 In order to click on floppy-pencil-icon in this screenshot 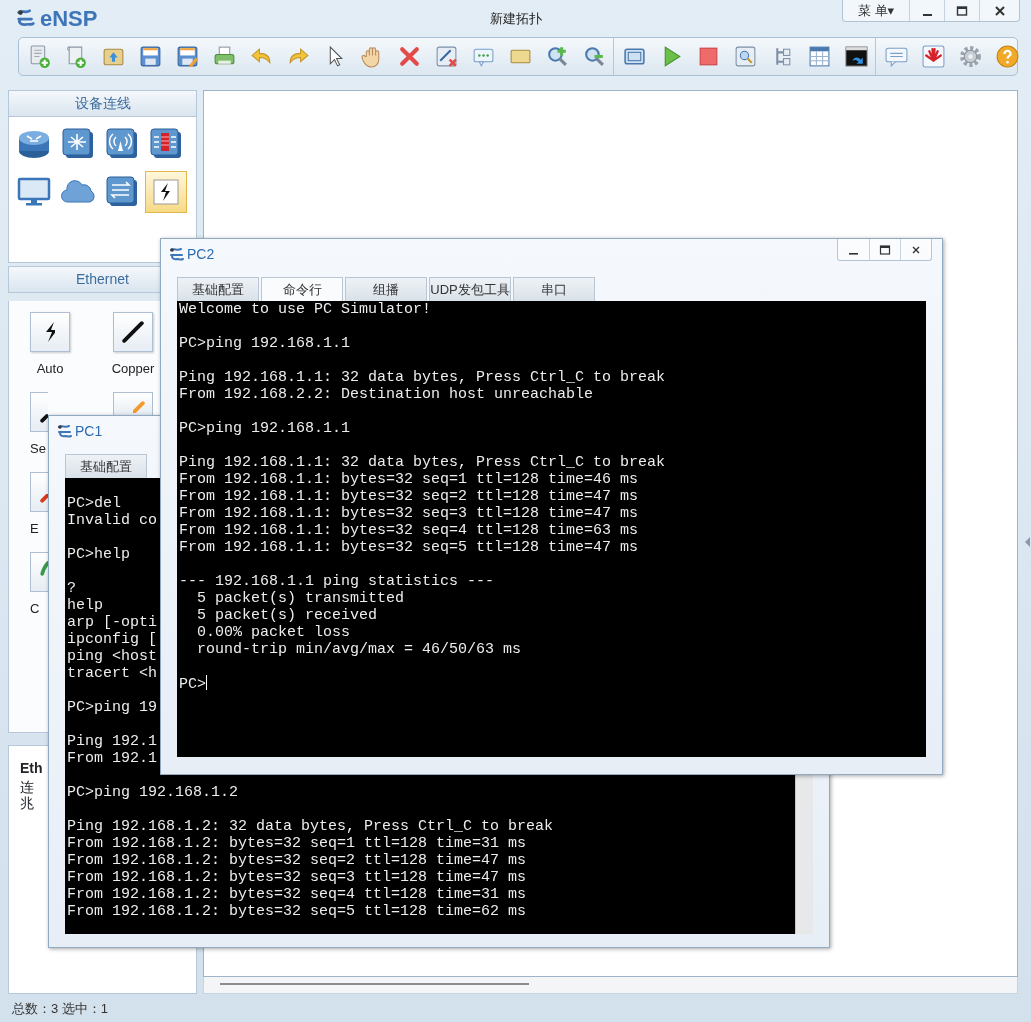, I will do `click(187, 56)`.